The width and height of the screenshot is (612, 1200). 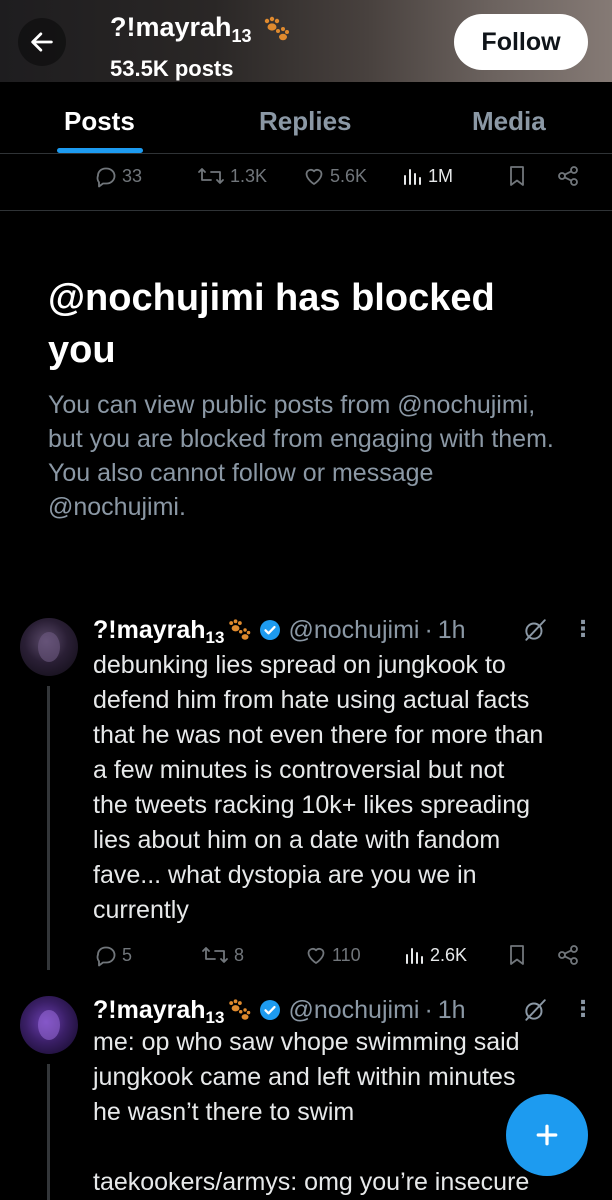 I want to click on arrow-left-icon, so click(x=42, y=42).